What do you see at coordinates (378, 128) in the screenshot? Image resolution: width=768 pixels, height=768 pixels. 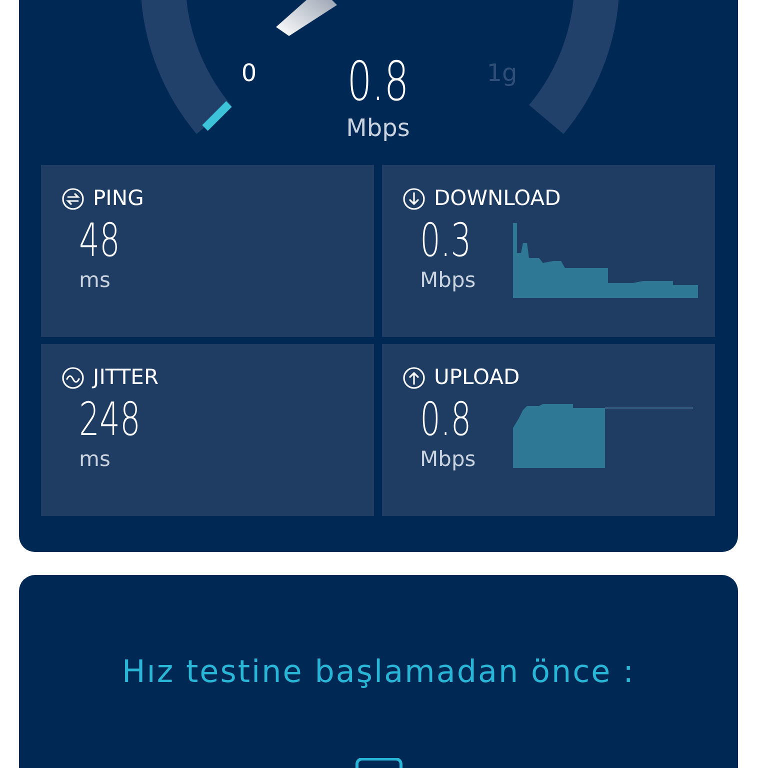 I see `speed-unit: Mbps` at bounding box center [378, 128].